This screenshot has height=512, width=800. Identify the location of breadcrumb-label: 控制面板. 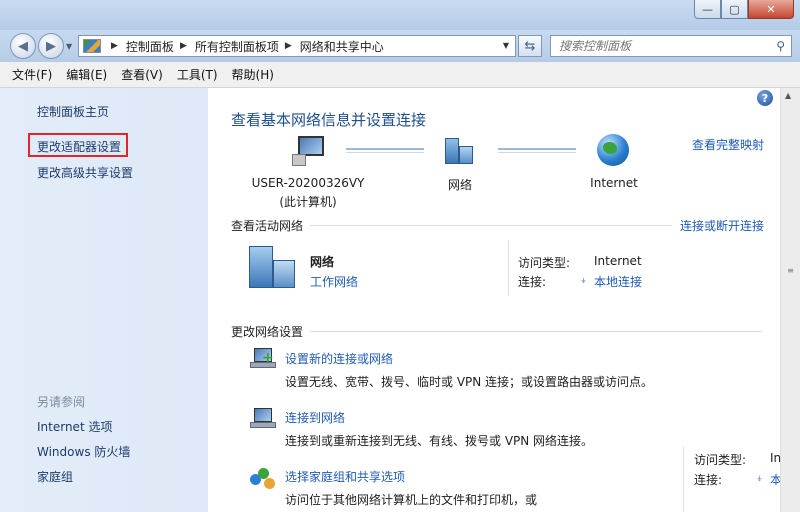
(149, 46).